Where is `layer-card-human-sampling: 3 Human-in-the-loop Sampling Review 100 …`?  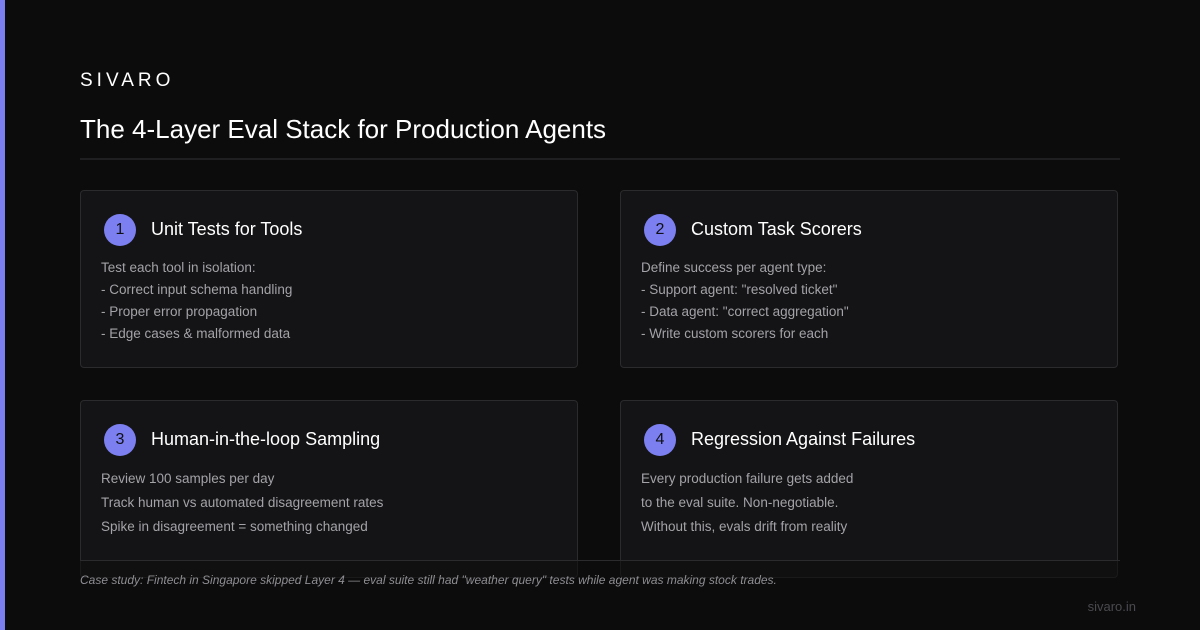
layer-card-human-sampling: 3 Human-in-the-loop Sampling Review 100 … is located at coordinates (329, 489).